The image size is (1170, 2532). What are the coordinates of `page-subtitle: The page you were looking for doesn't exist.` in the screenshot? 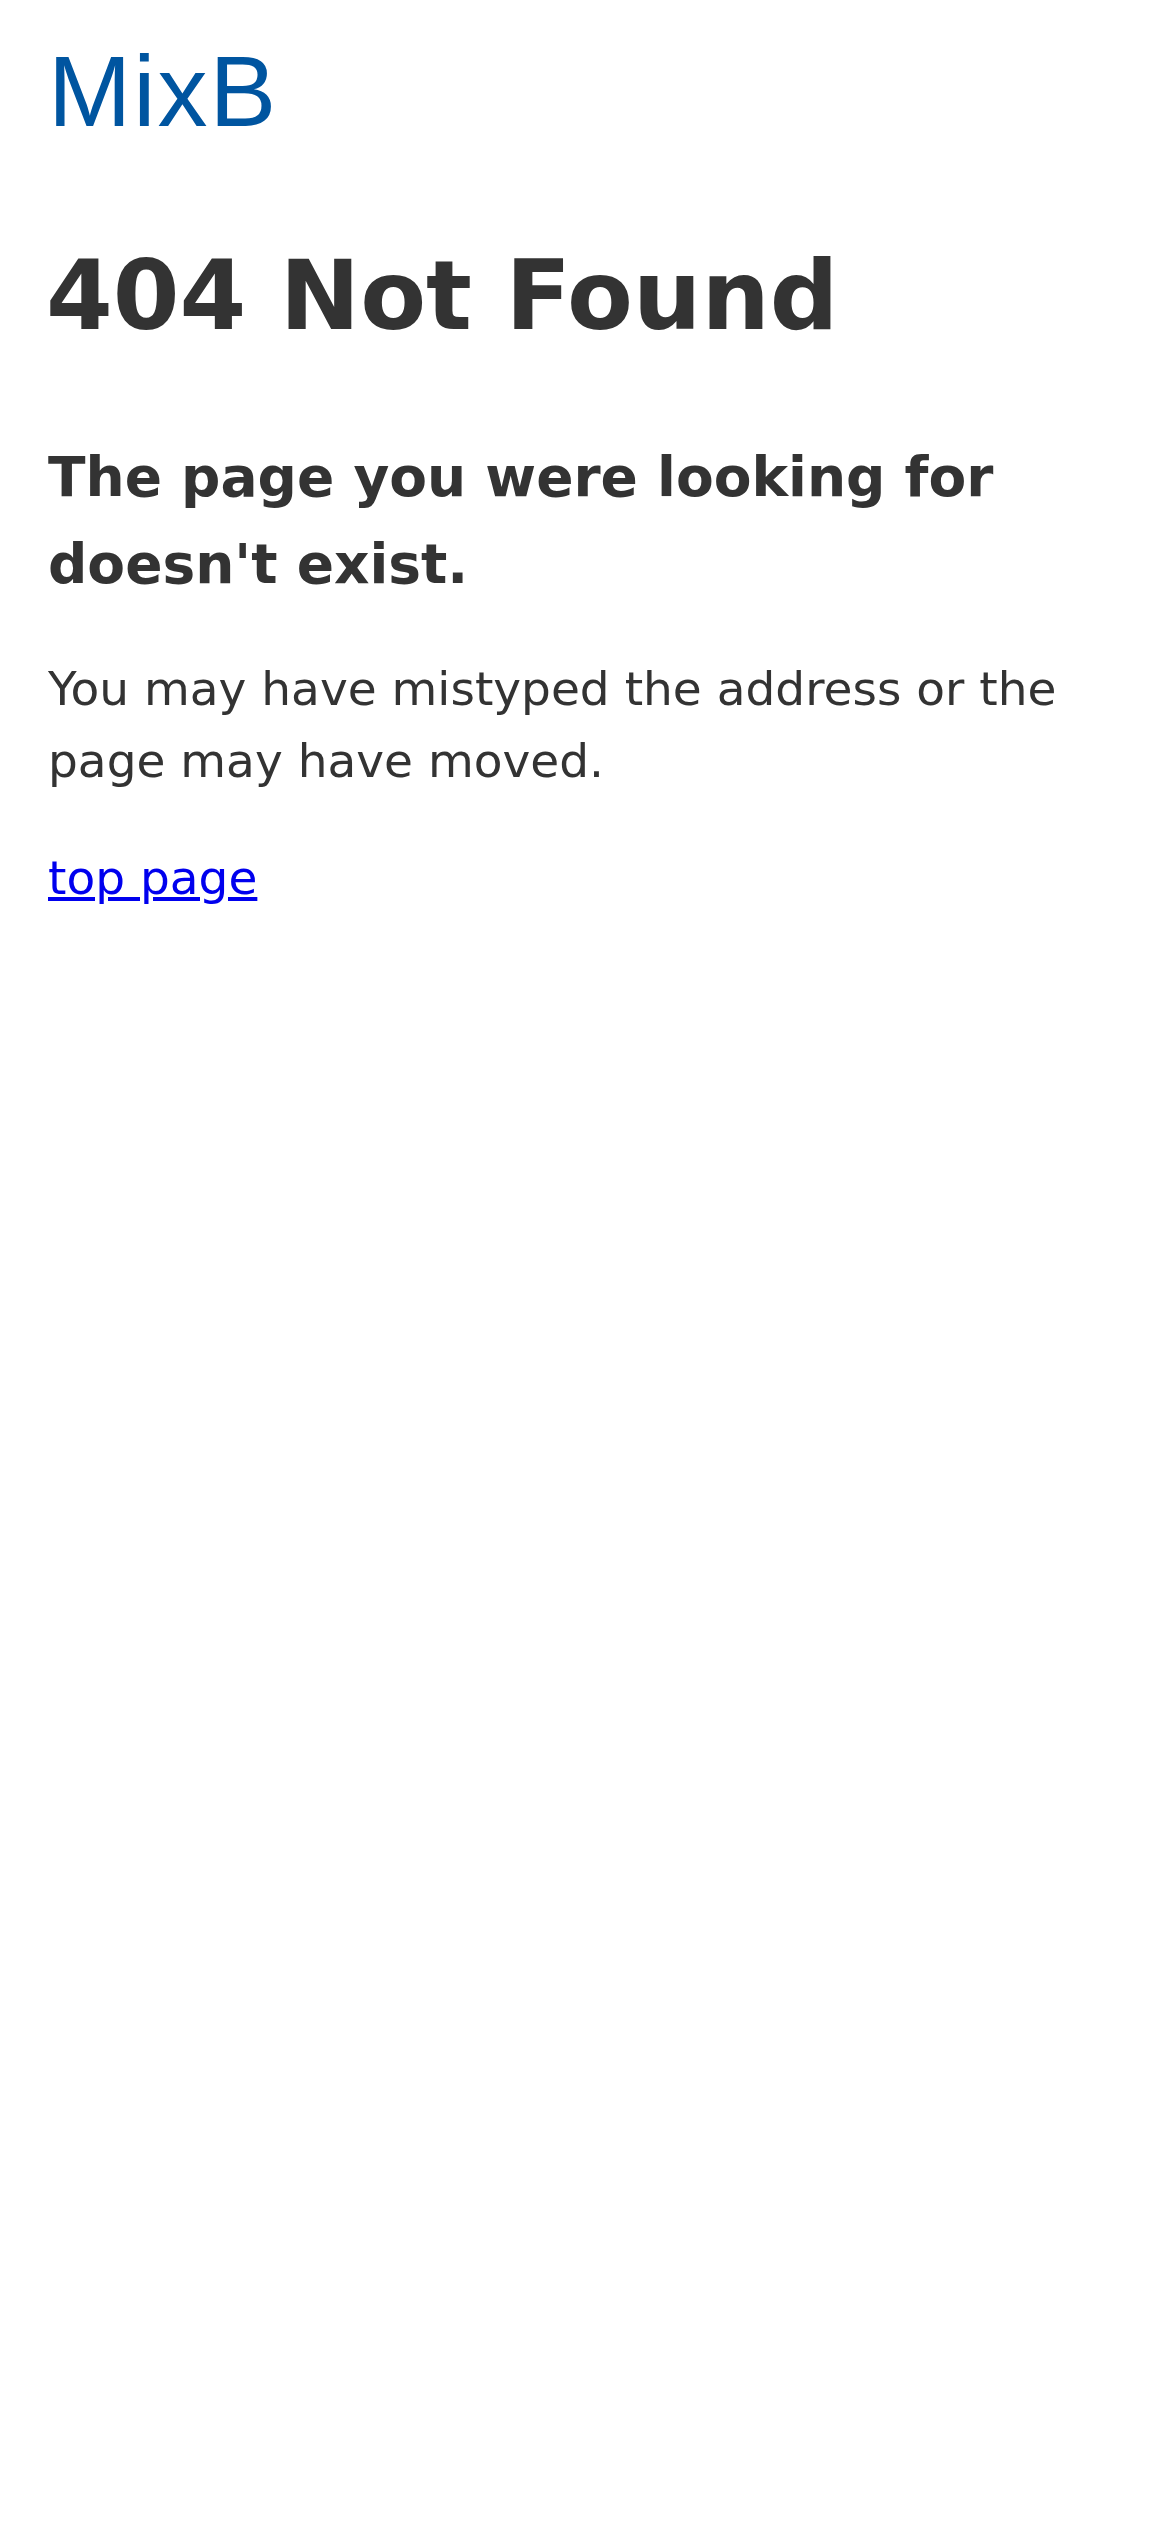 It's located at (521, 521).